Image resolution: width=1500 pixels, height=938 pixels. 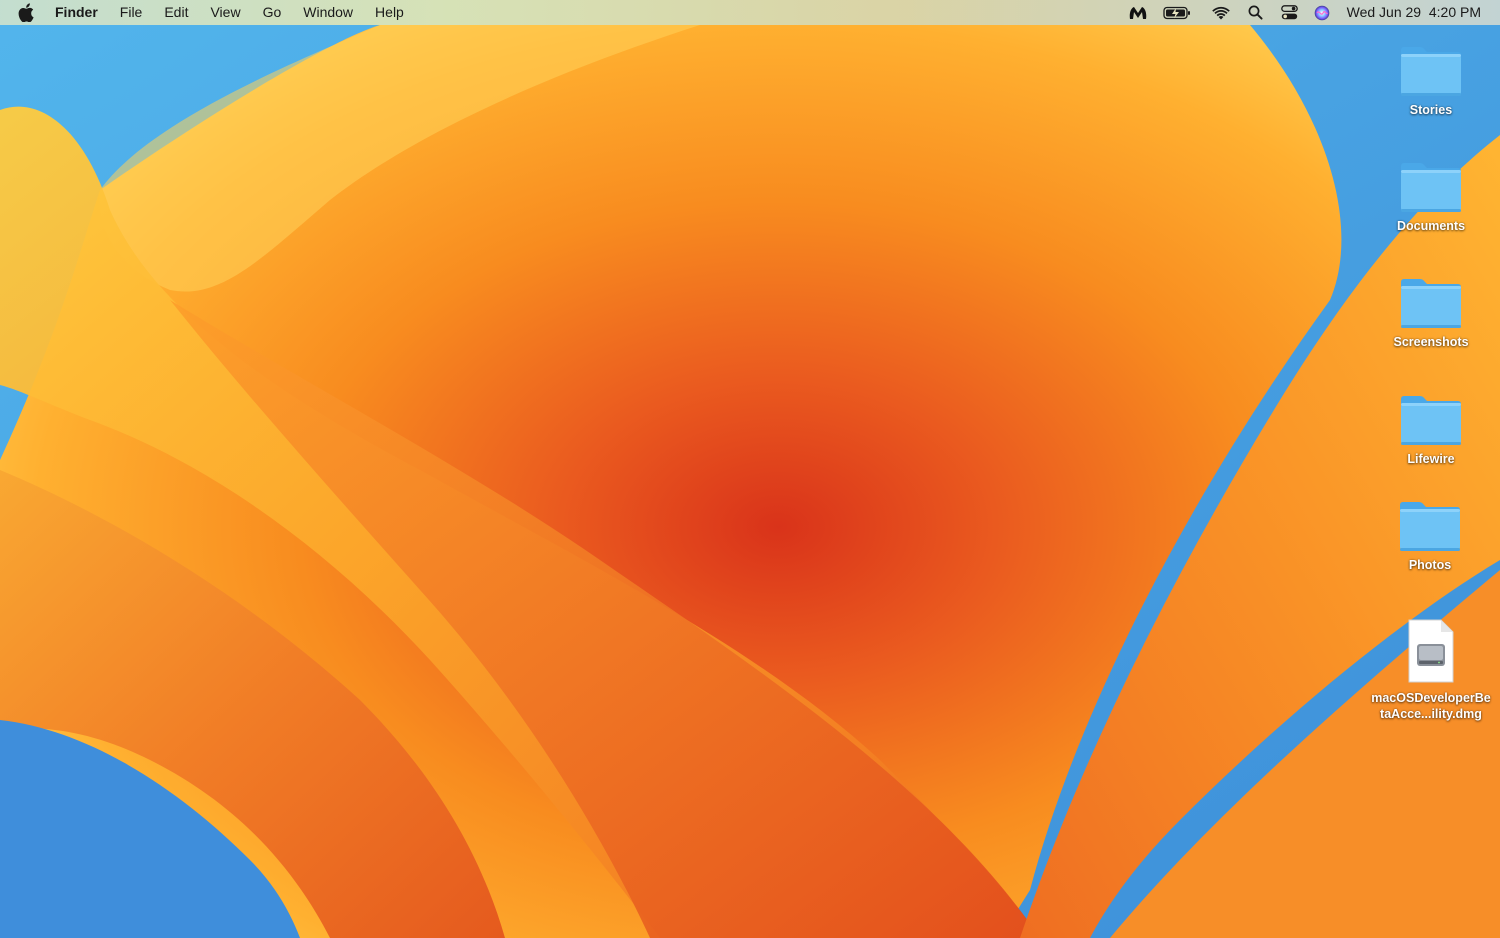 I want to click on desktop-folder-photos: Photos, so click(x=1430, y=536).